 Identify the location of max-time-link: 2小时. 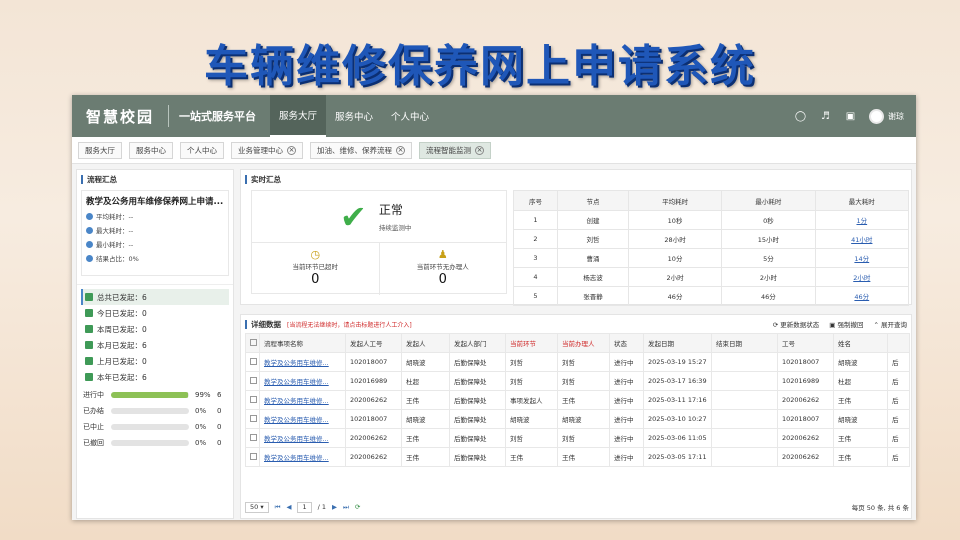
(861, 278).